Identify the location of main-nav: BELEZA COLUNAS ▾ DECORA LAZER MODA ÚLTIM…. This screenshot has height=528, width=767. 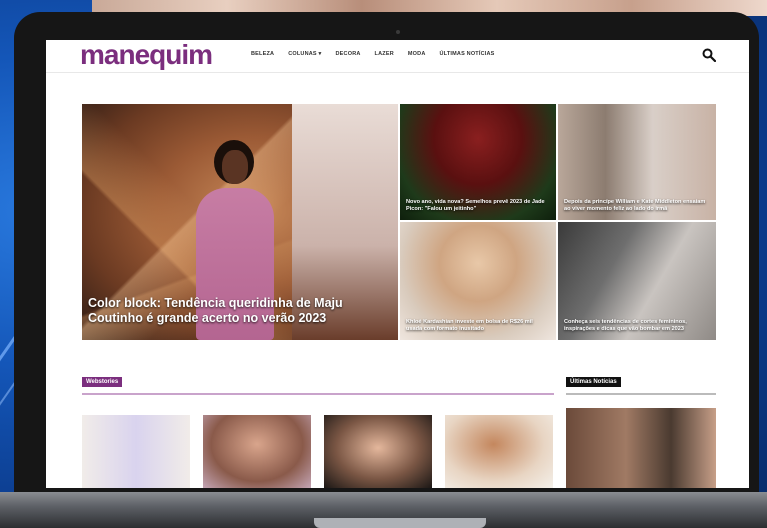
(373, 54).